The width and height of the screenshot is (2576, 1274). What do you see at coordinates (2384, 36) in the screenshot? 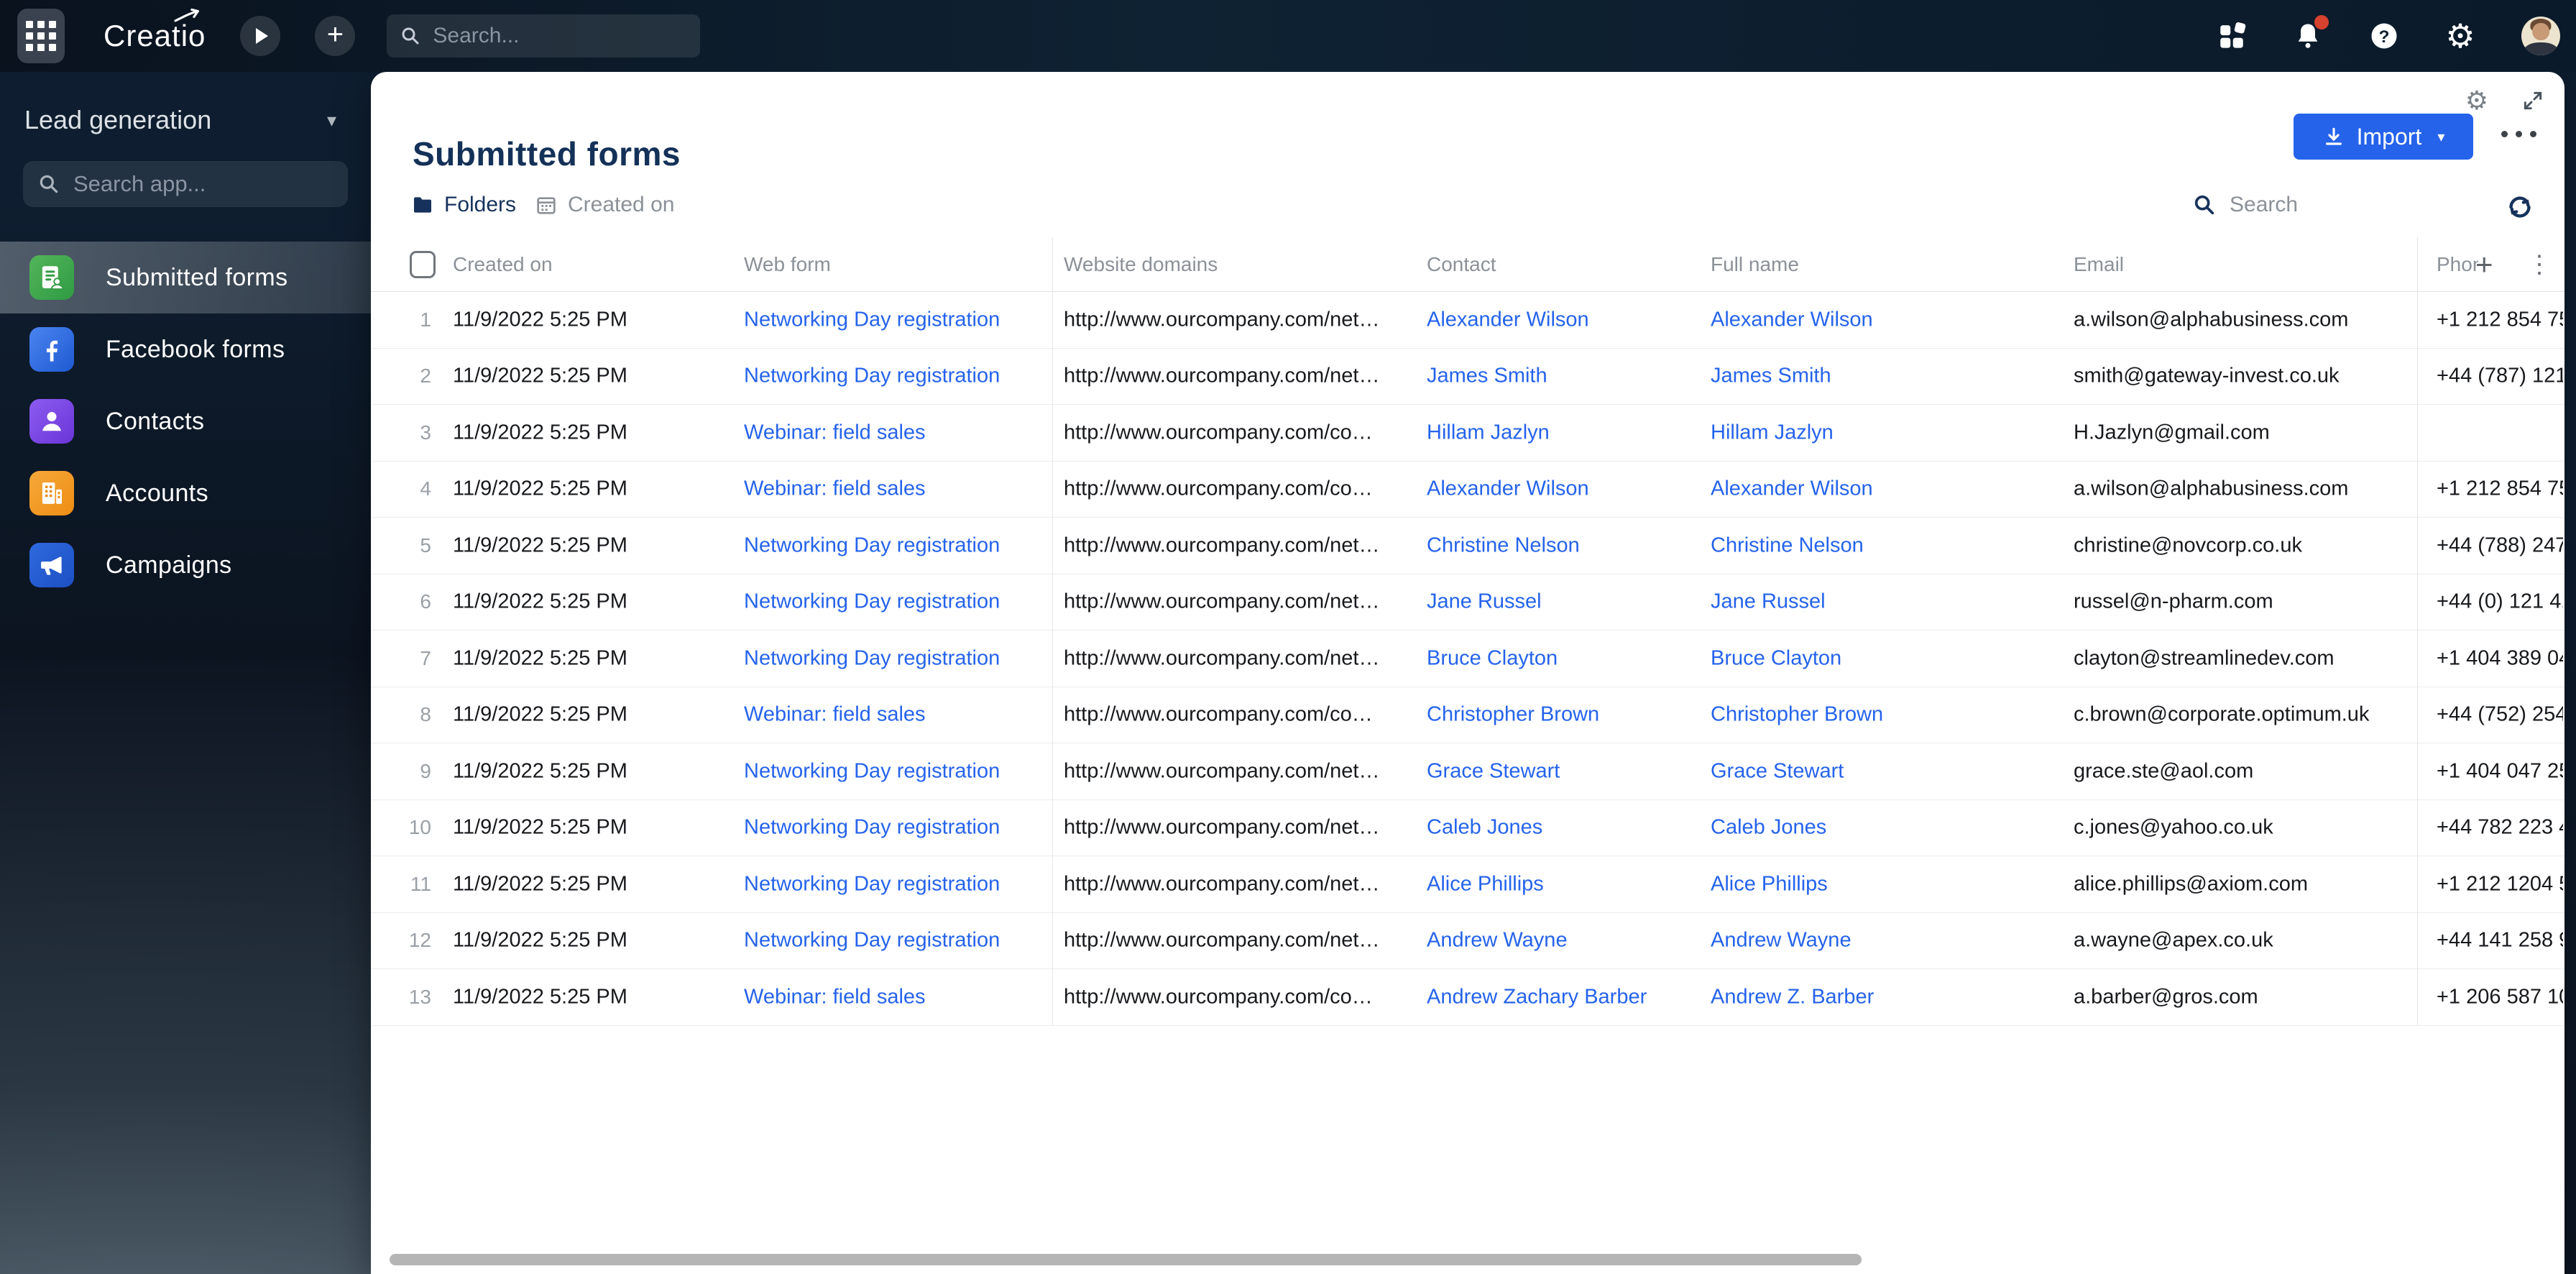
I see `help-button: ?` at bounding box center [2384, 36].